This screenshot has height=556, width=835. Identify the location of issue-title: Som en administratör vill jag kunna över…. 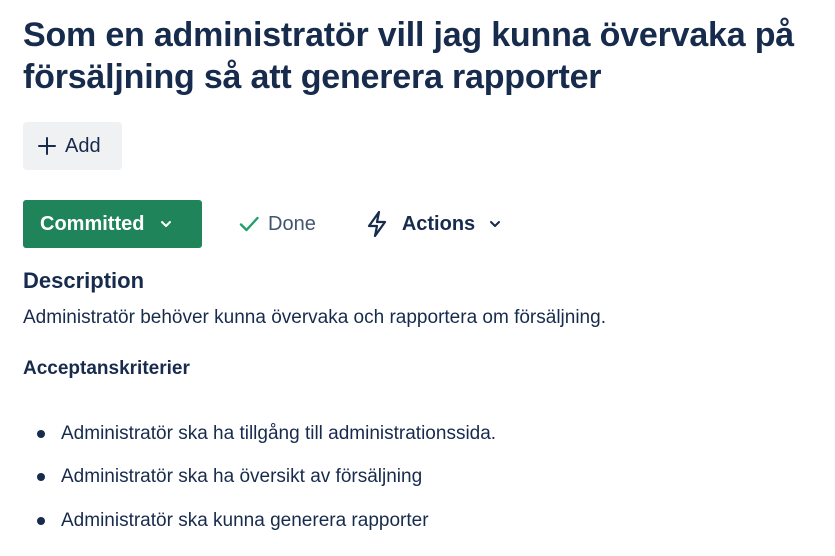
(413, 56).